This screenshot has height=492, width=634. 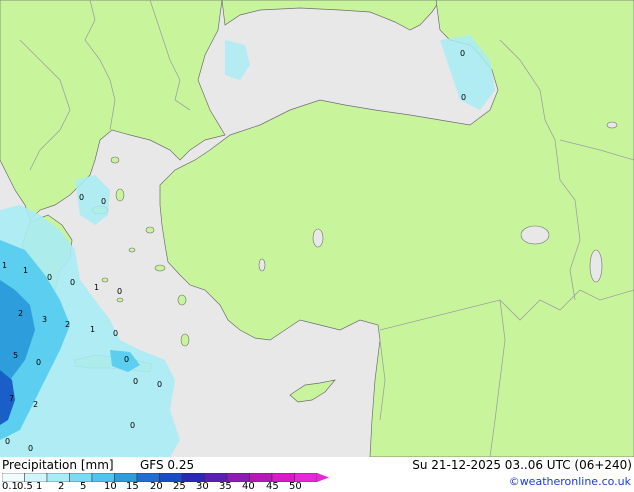 What do you see at coordinates (10, 486) in the screenshot?
I see `color-scale-tick: 0.1` at bounding box center [10, 486].